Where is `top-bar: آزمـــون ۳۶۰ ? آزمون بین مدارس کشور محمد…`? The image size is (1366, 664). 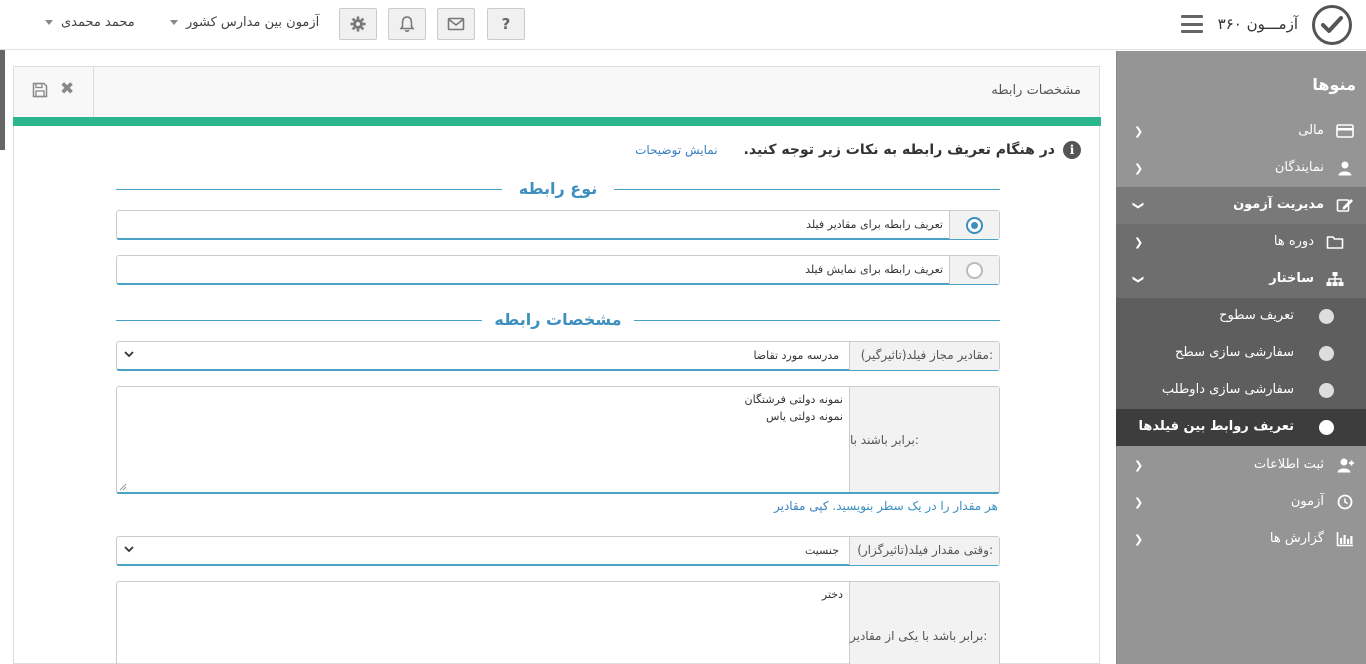 top-bar: آزمـــون ۳۶۰ ? آزمون بین مدارس کشور محمد… is located at coordinates (683, 25).